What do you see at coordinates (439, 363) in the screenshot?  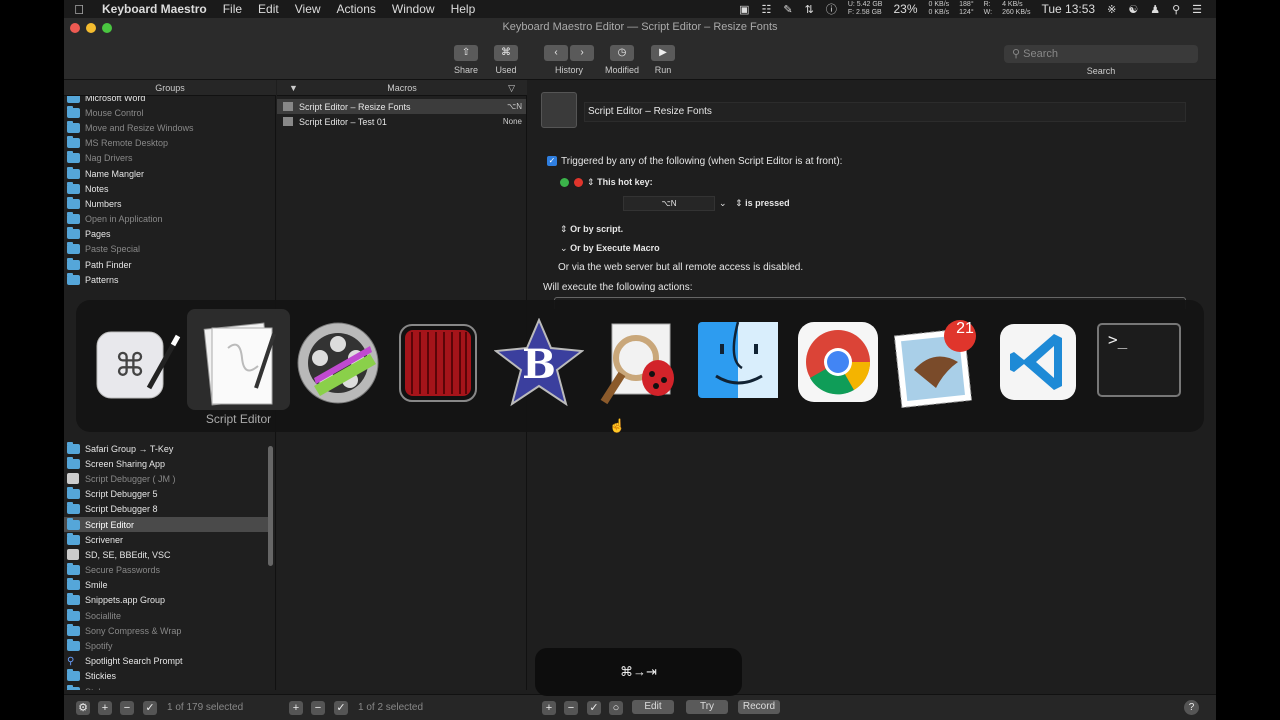 I see `curtain-app-icon` at bounding box center [439, 363].